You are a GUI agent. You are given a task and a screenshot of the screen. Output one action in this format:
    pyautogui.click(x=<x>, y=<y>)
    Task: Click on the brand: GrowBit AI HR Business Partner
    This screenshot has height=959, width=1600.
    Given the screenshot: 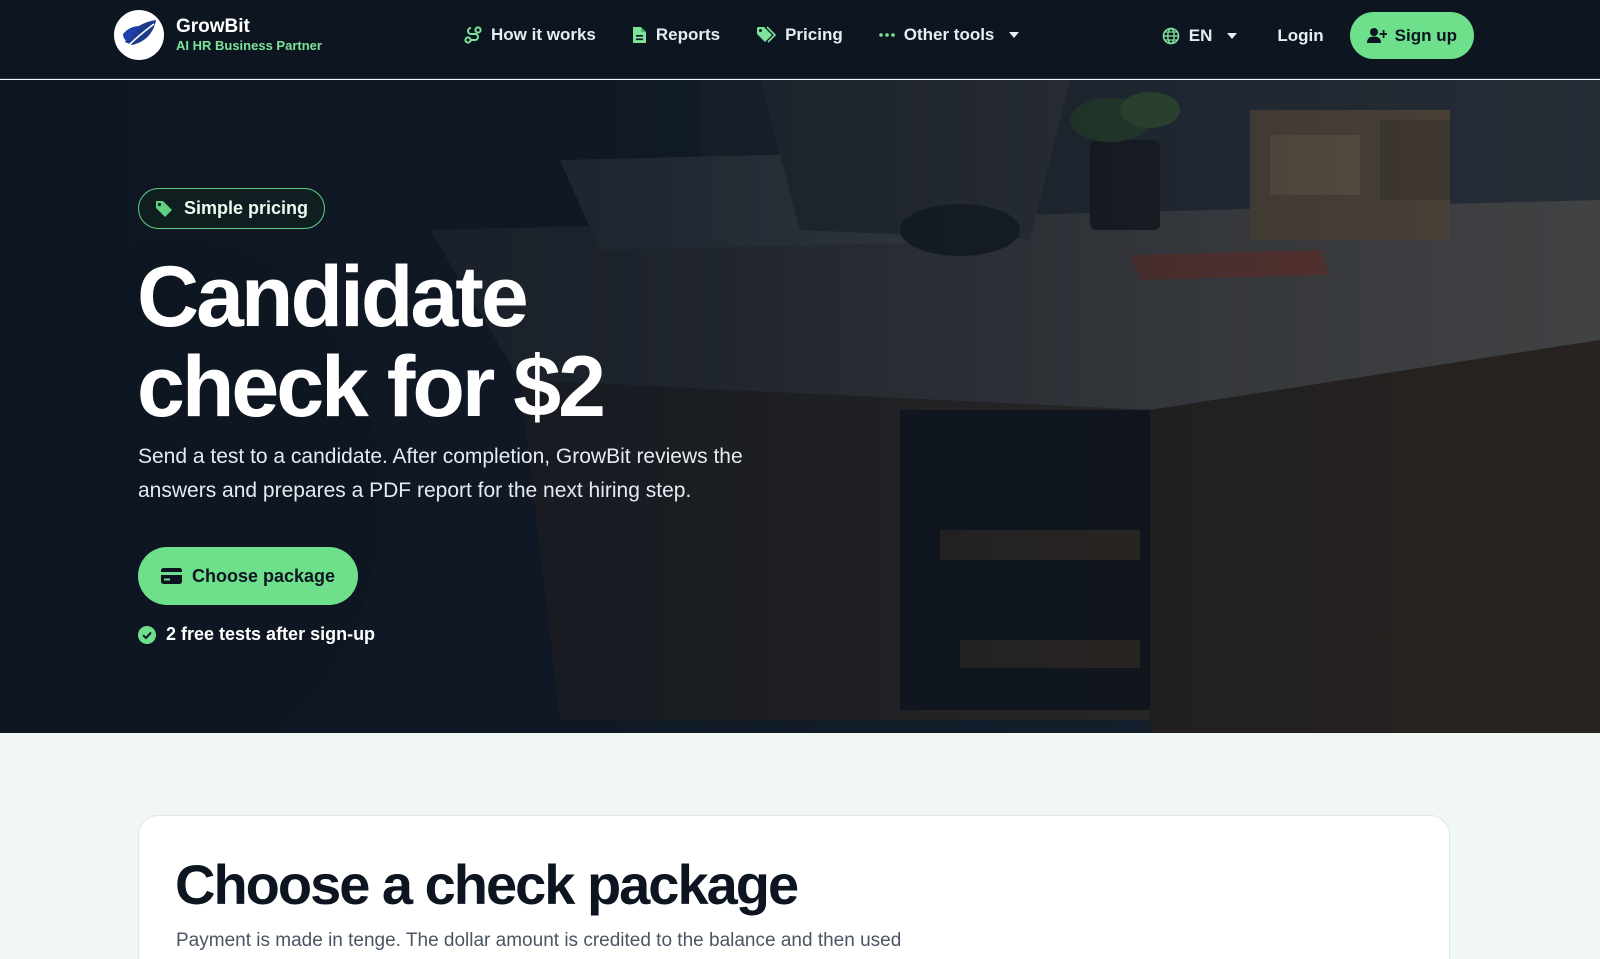 What is the action you would take?
    pyautogui.click(x=218, y=35)
    